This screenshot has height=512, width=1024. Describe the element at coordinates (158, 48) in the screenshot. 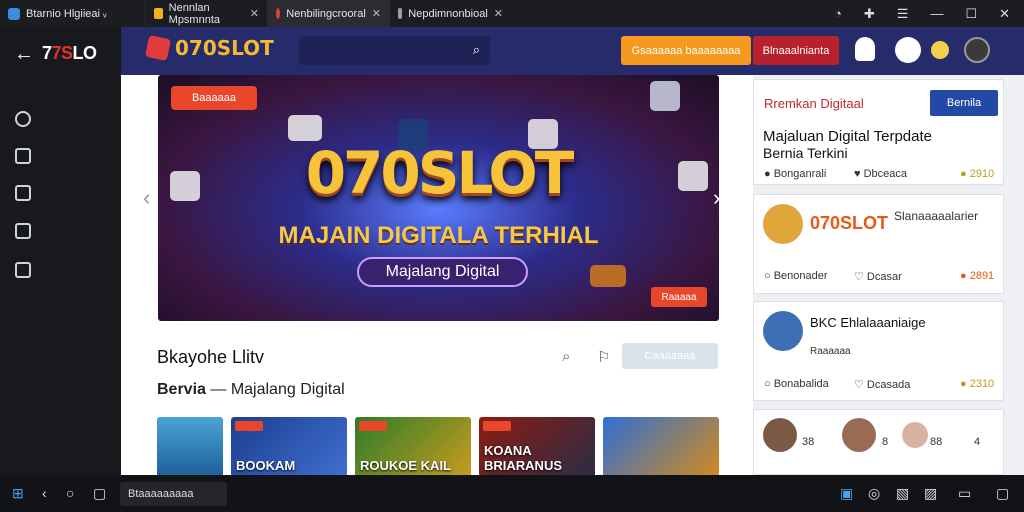

I see `dice-logo-icon` at that location.